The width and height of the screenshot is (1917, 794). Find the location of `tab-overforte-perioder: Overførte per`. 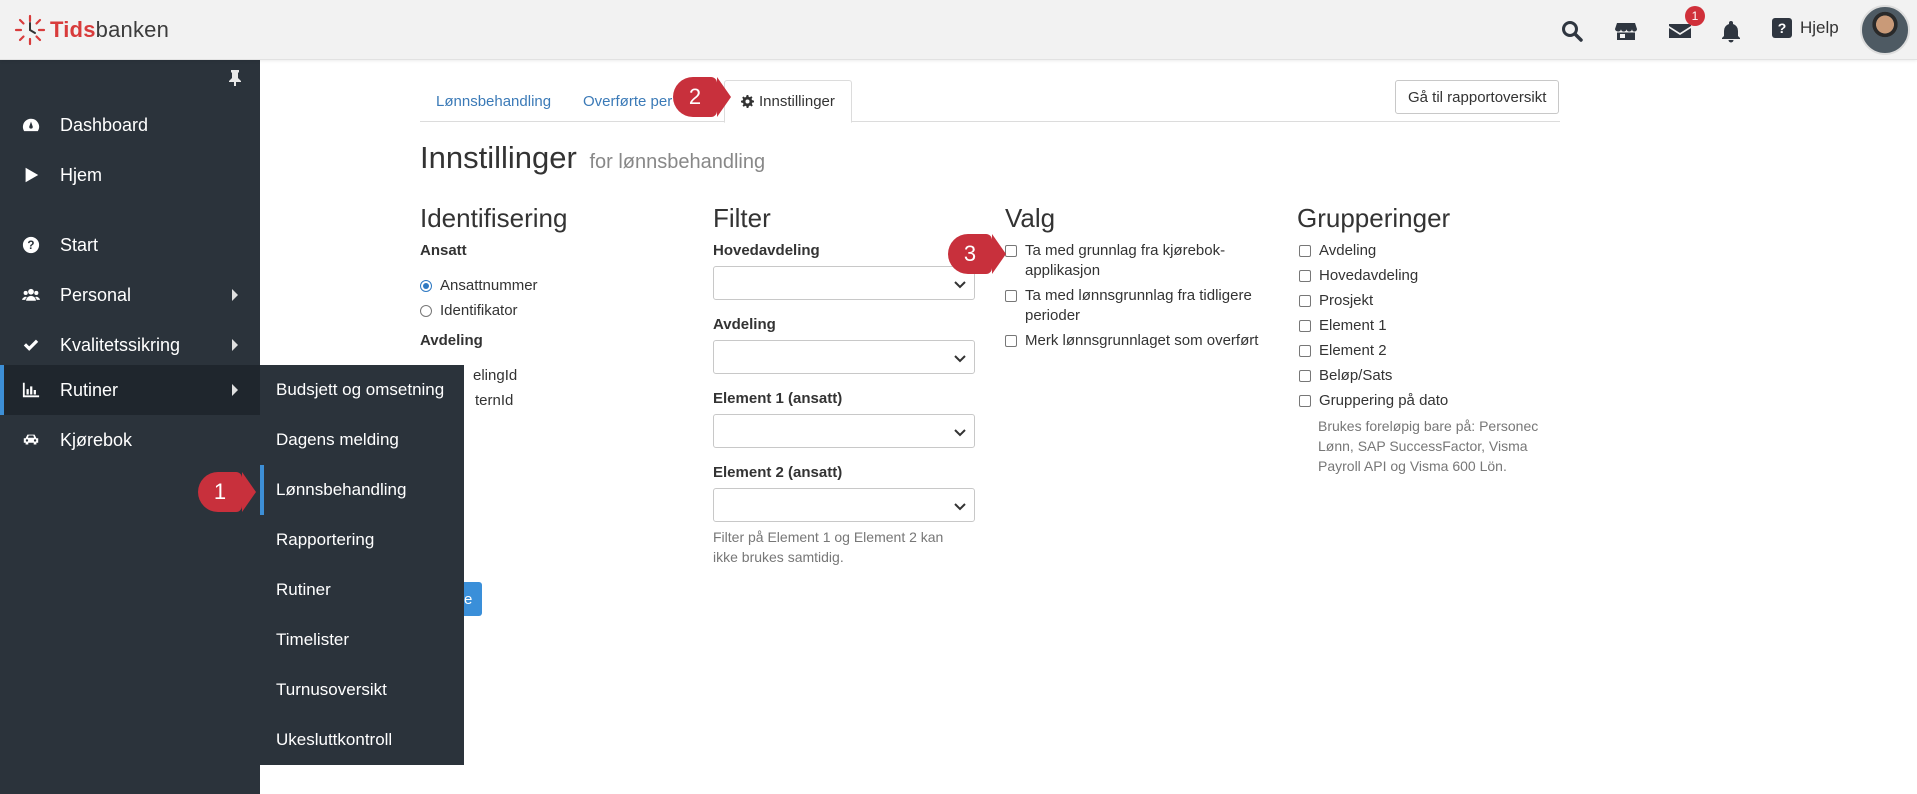

tab-overforte-perioder: Overførte per is located at coordinates (627, 101).